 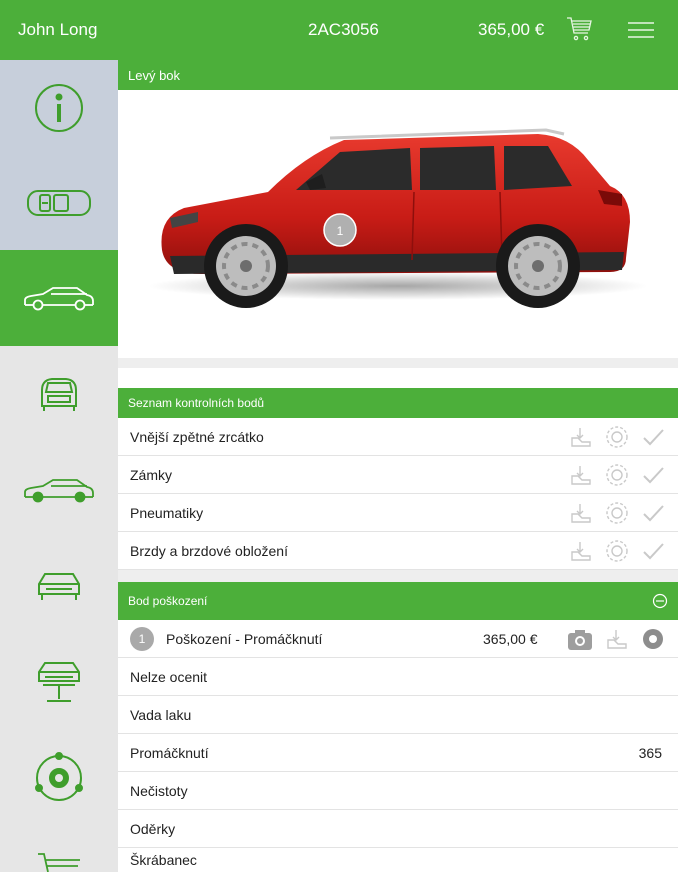 What do you see at coordinates (209, 550) in the screenshot?
I see `checklist-item-label: Brzdy a brzdové obložení` at bounding box center [209, 550].